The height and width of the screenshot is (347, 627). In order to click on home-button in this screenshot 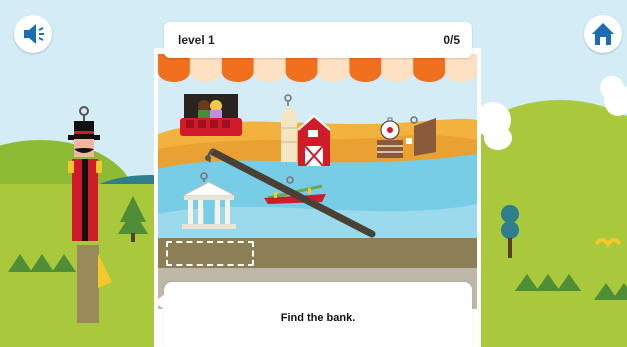, I will do `click(603, 34)`.